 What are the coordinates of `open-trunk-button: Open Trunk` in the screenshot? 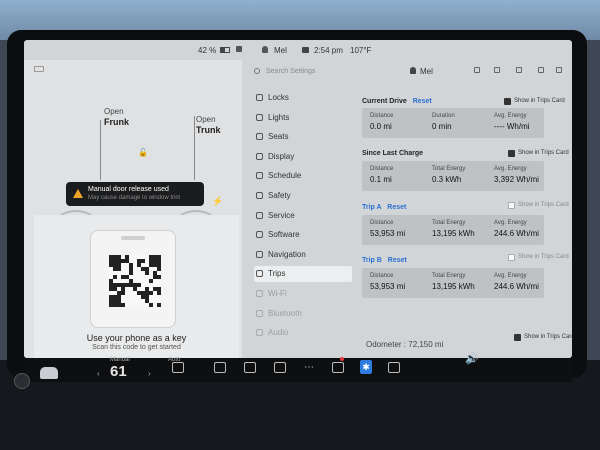 It's located at (208, 125).